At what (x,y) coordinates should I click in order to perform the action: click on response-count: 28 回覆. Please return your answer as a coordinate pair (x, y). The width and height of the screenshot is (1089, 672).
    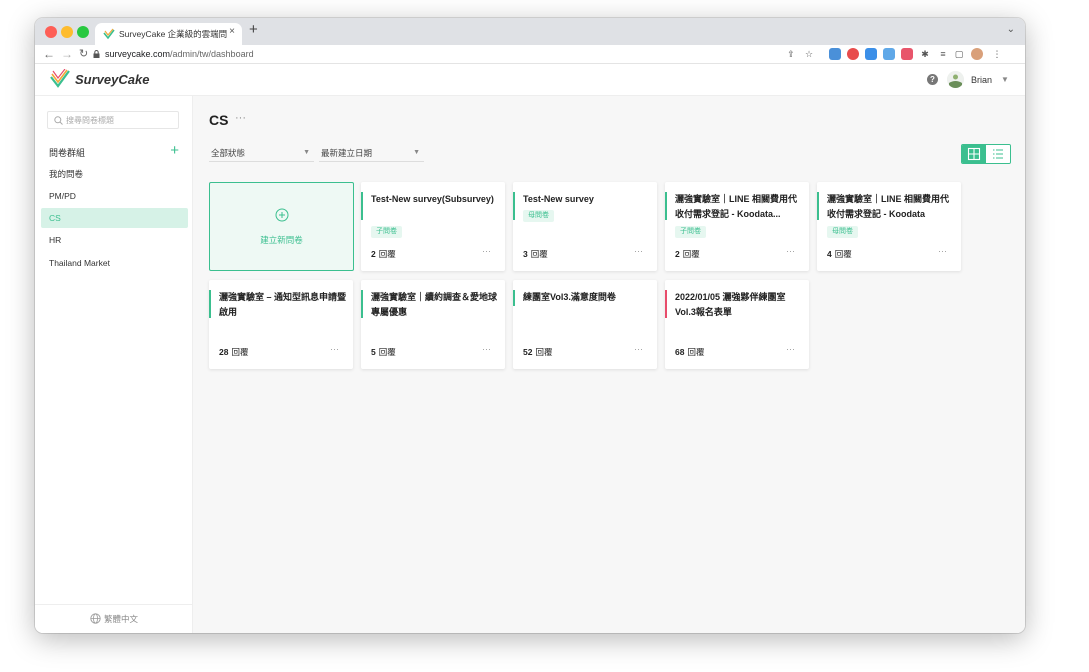
    Looking at the image, I should click on (233, 352).